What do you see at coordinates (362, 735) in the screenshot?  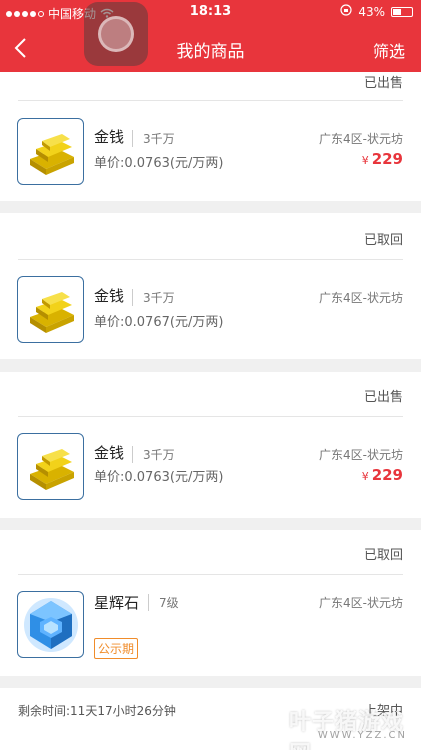 I see `watermark-url: WWW.YZZ.CN` at bounding box center [362, 735].